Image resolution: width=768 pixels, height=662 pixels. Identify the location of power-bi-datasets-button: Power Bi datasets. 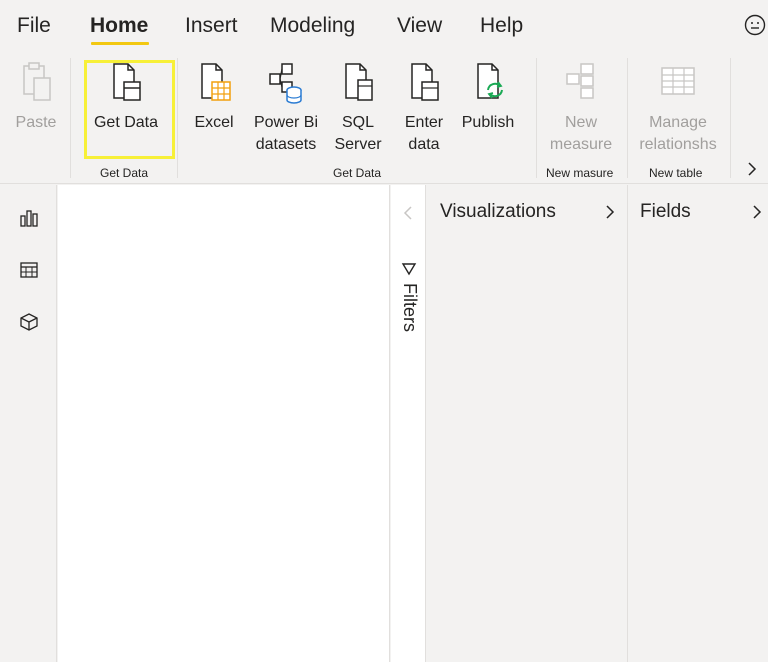
(286, 108).